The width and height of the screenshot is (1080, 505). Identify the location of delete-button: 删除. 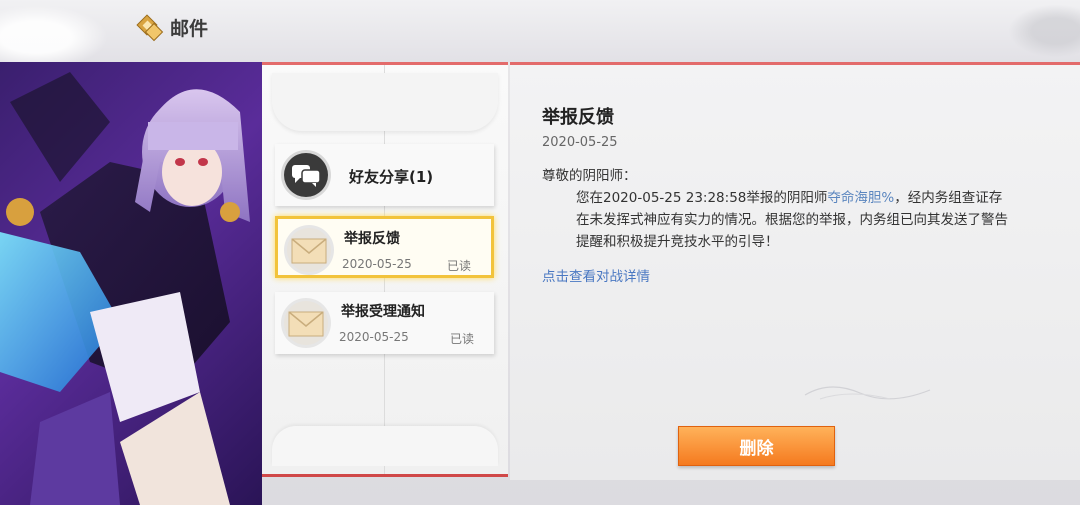
(756, 446).